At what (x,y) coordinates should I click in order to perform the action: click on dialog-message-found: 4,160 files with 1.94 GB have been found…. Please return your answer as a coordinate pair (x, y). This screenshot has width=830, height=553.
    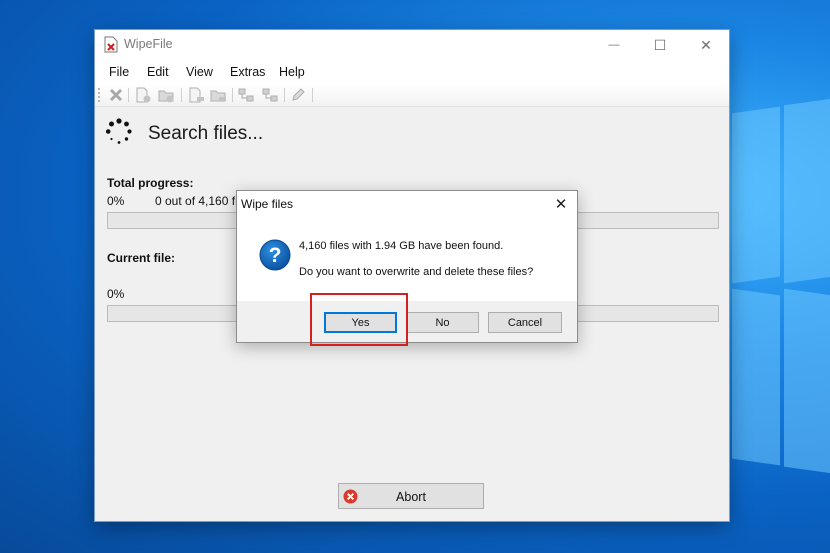
    Looking at the image, I should click on (401, 246).